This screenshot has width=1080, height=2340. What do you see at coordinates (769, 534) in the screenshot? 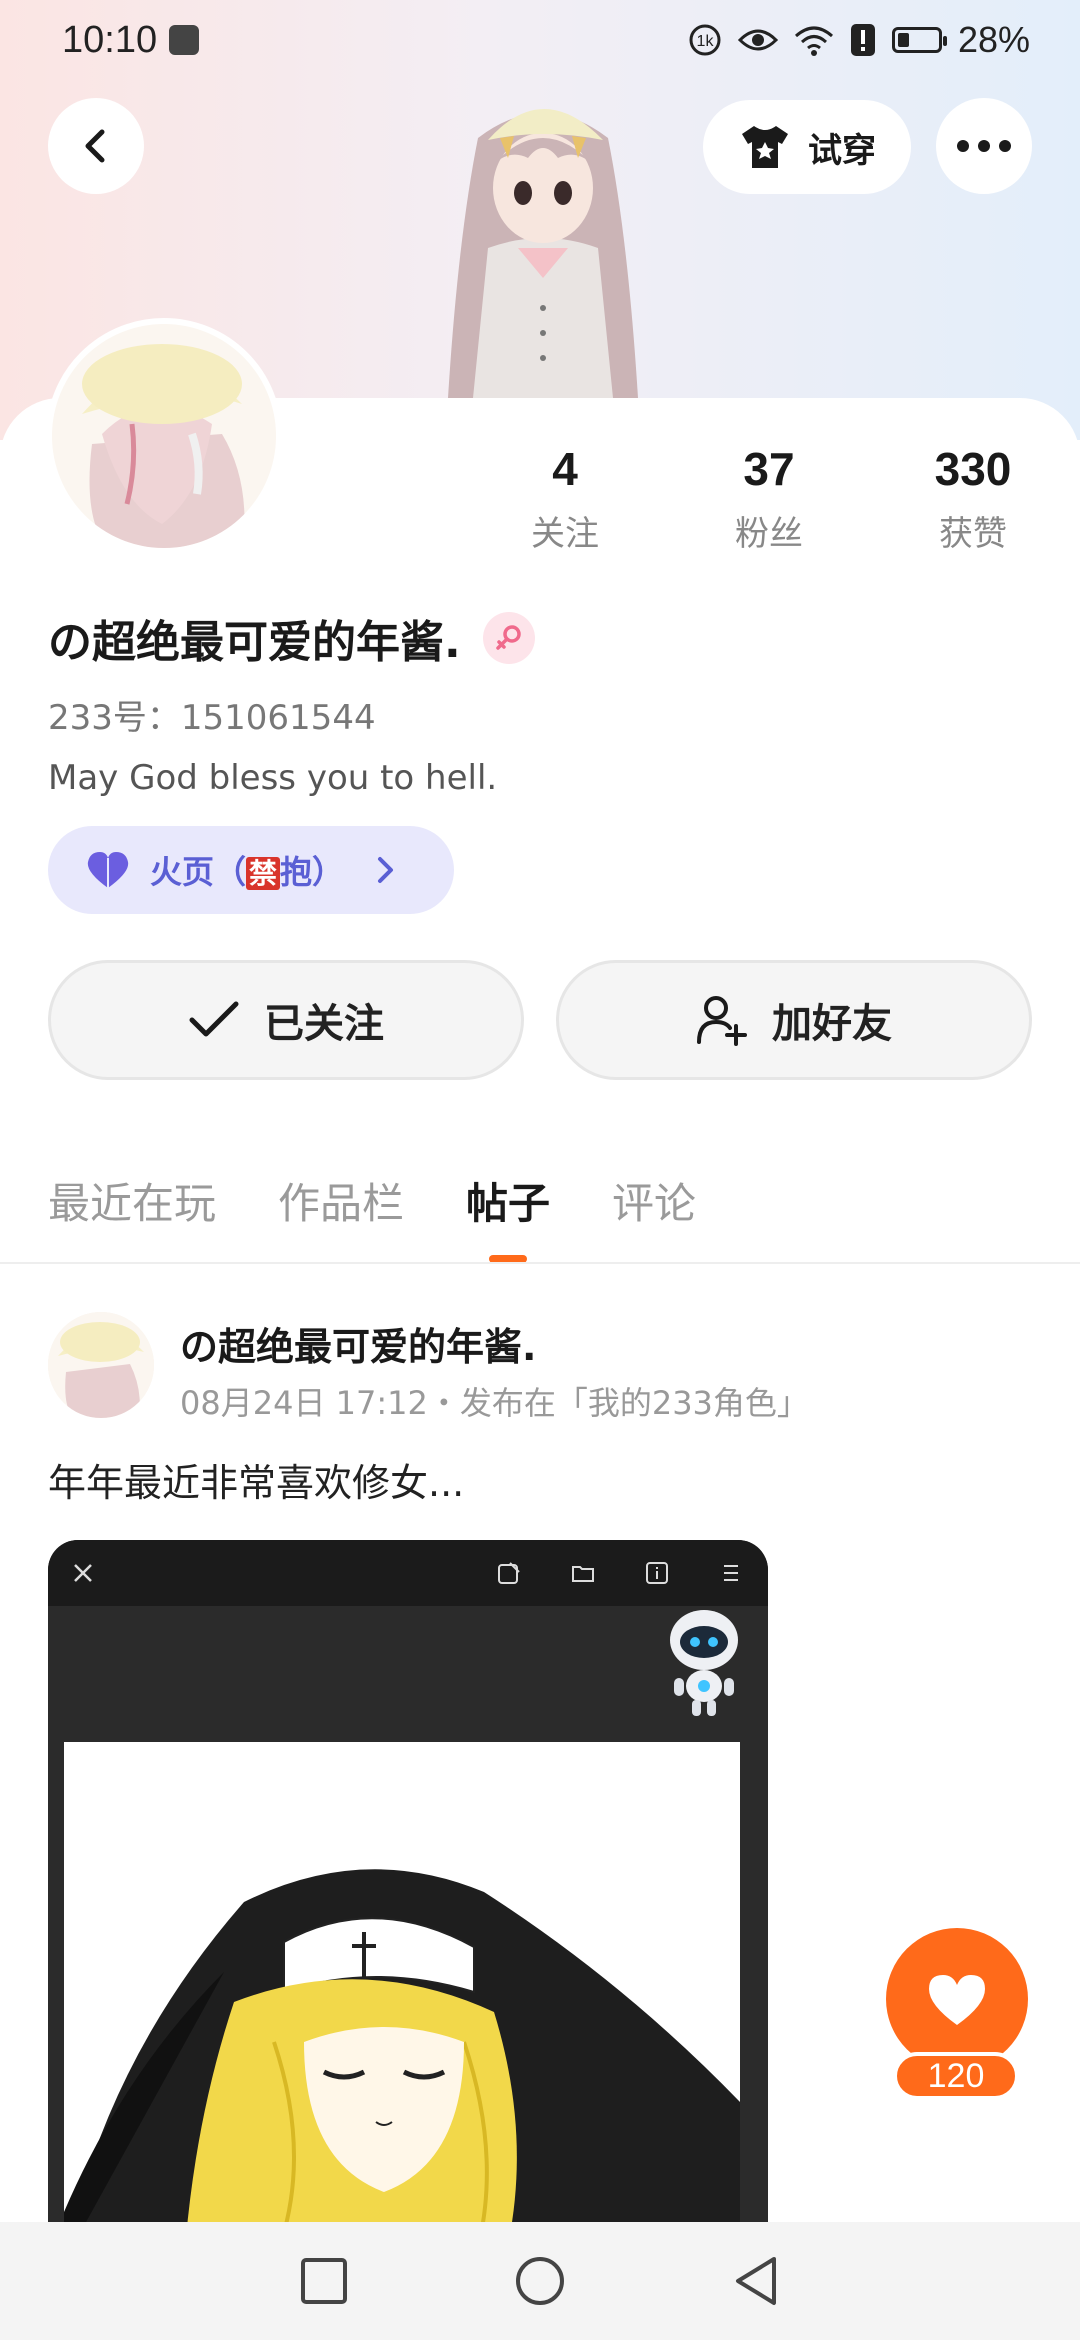
I see `stat-followers-label: 粉丝` at bounding box center [769, 534].